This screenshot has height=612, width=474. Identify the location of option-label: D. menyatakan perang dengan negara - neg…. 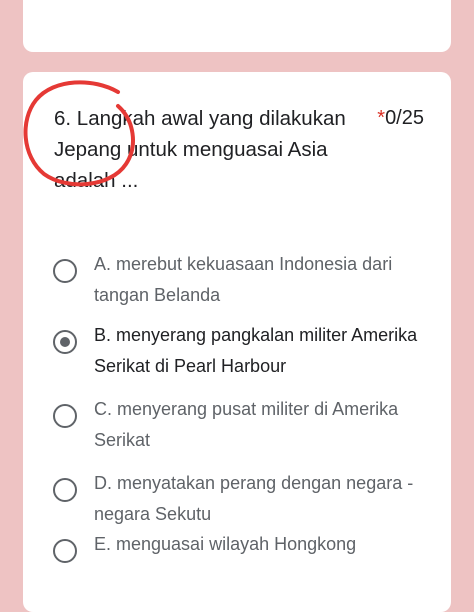
(254, 498).